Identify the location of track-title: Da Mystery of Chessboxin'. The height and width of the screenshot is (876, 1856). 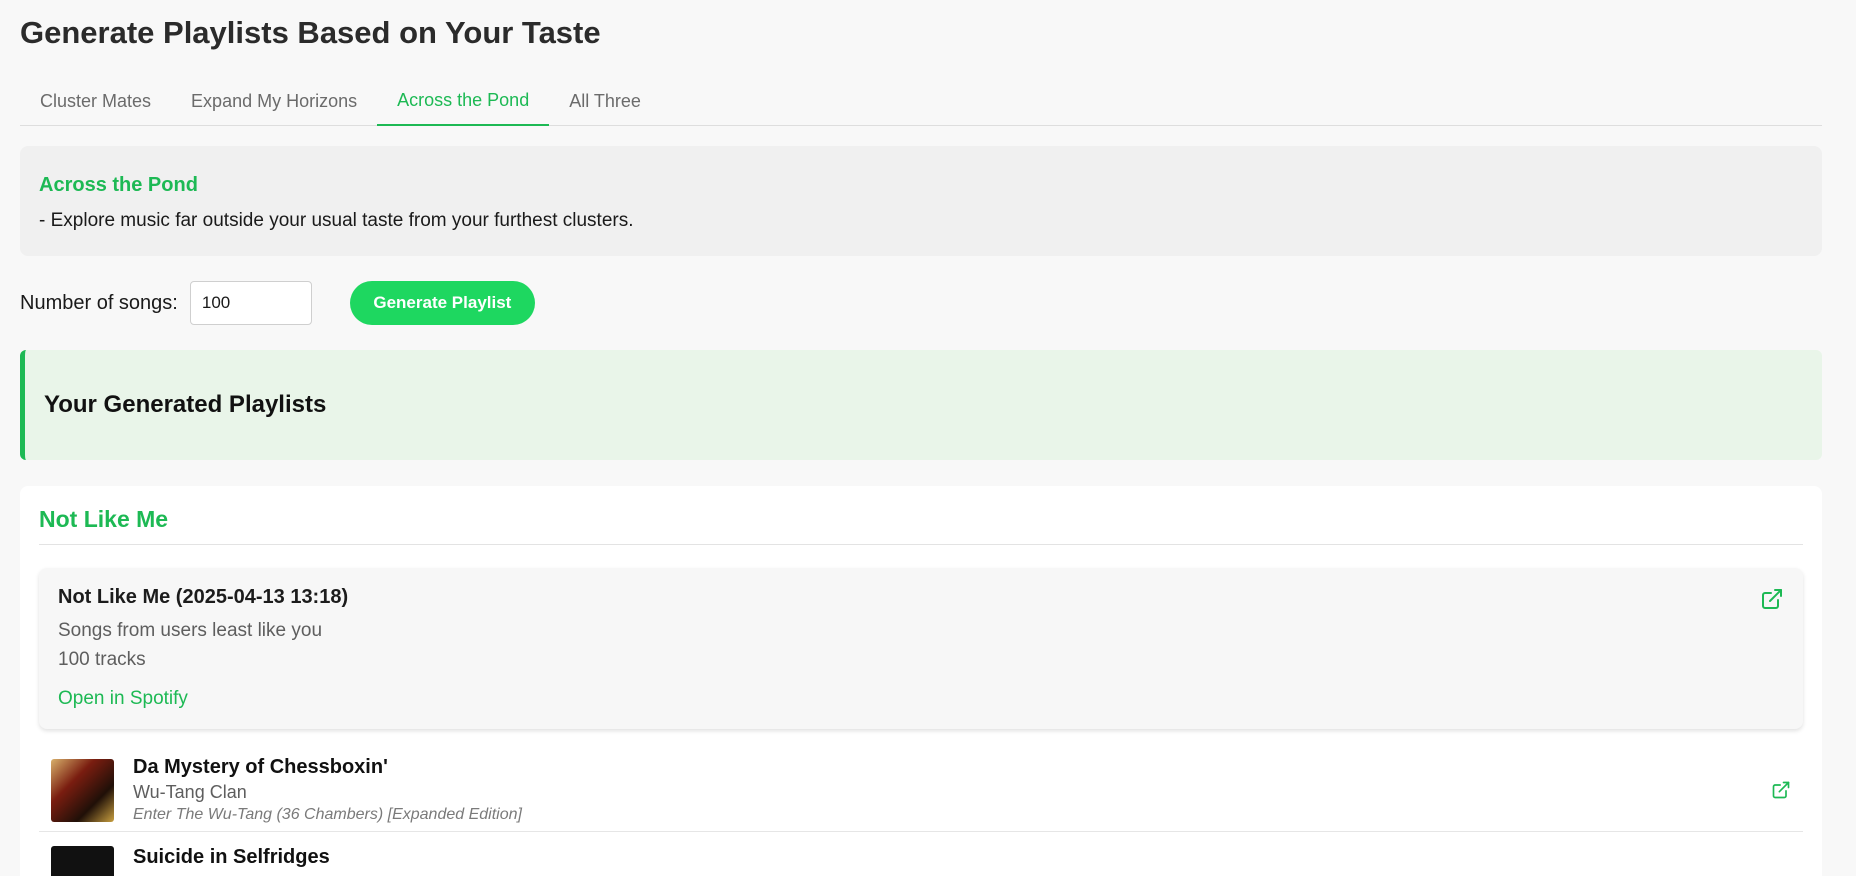
(260, 767).